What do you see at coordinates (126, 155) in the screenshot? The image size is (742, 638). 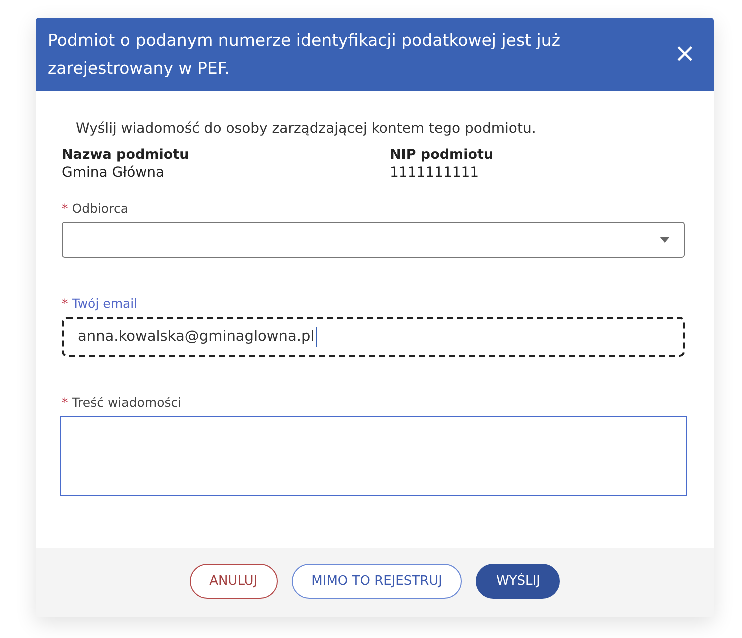 I see `info-label: Nazwa podmiotu` at bounding box center [126, 155].